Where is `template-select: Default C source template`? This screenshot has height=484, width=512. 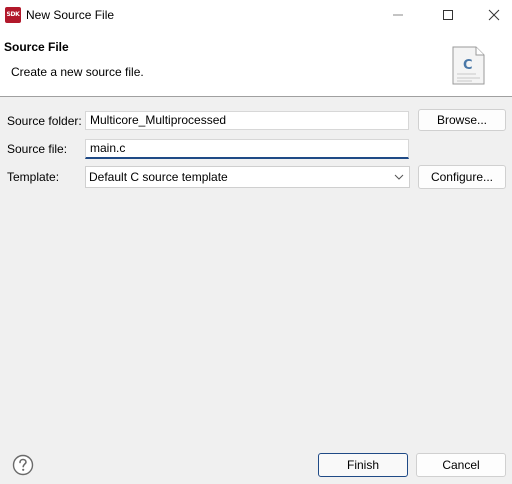 template-select: Default C source template is located at coordinates (247, 177).